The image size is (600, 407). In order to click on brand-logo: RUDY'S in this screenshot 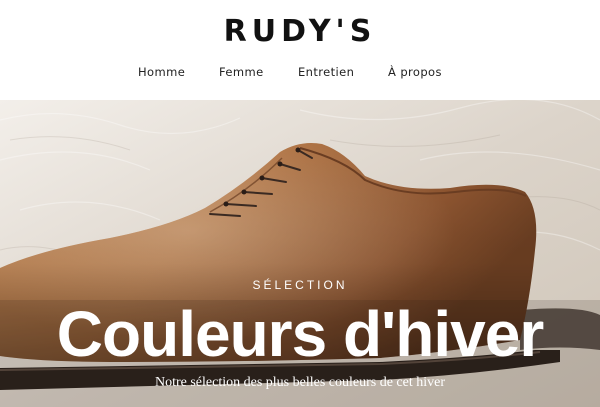, I will do `click(300, 32)`.